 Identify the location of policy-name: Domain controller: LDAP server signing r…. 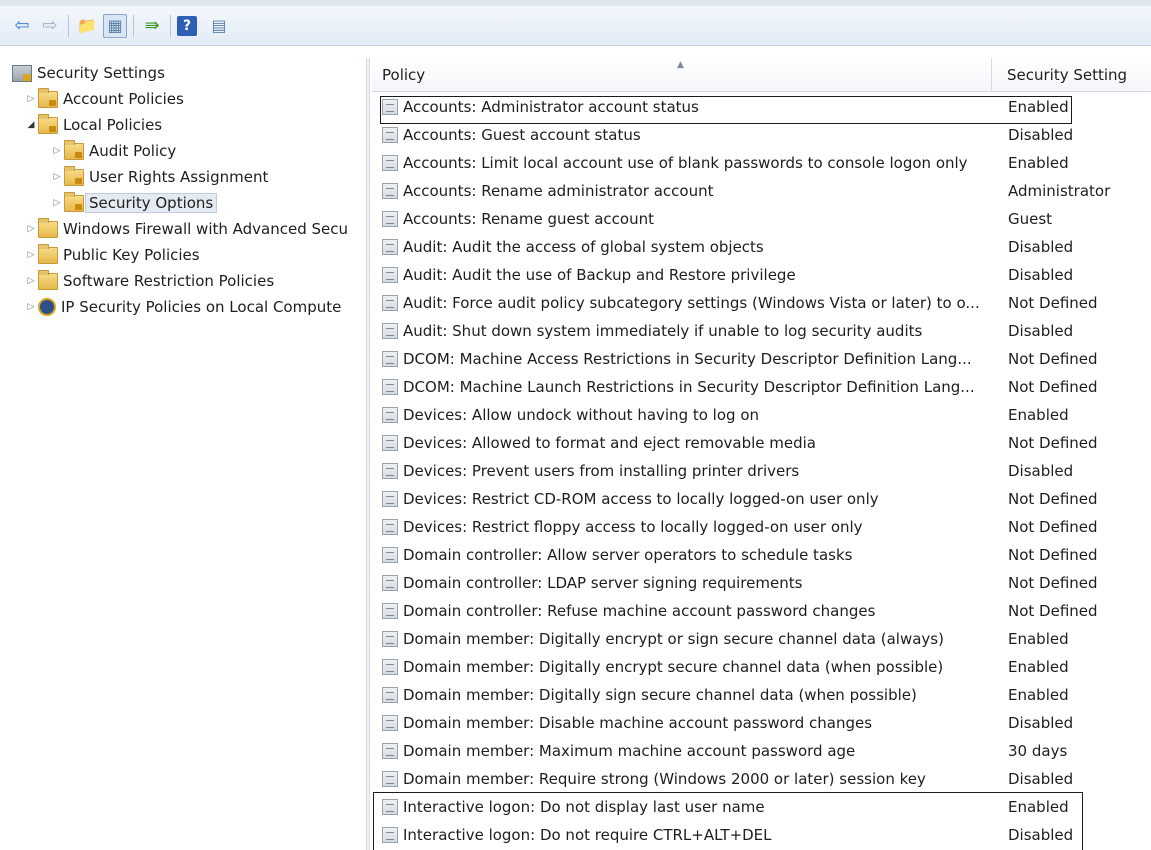
(603, 583).